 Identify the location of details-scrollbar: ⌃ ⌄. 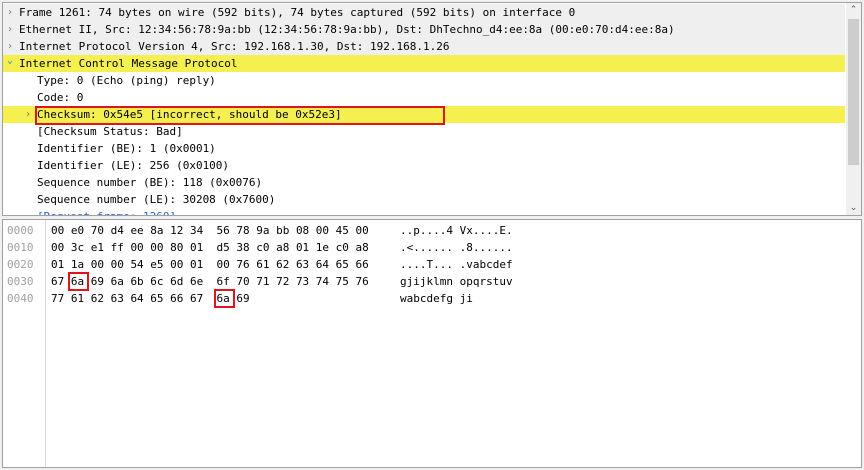
(853, 109).